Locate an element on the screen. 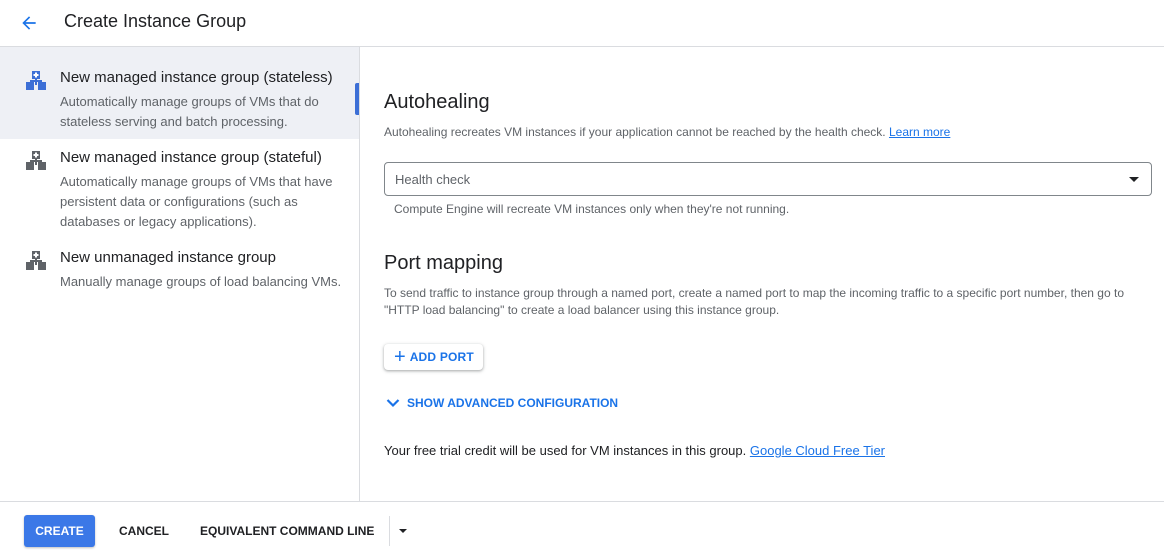 Image resolution: width=1164 pixels, height=550 pixels. port-mapping-title: Port mapping is located at coordinates (443, 263).